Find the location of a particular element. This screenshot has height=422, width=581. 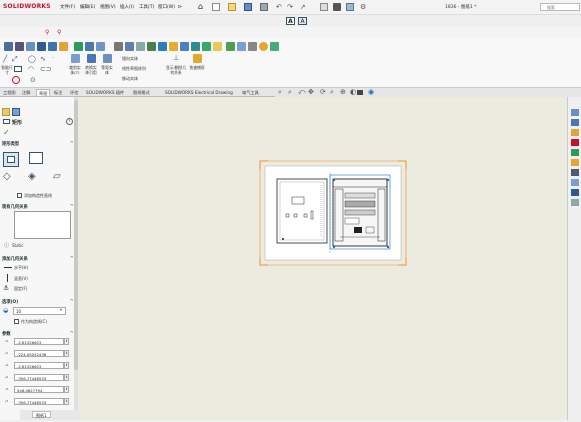

new-icon is located at coordinates (216, 7).